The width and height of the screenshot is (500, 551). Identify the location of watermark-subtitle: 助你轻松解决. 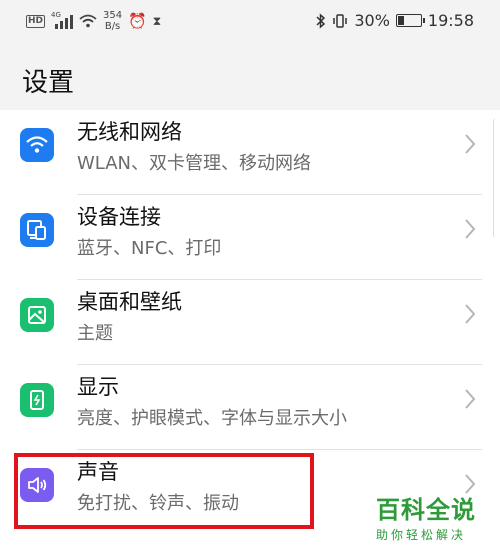
(421, 535).